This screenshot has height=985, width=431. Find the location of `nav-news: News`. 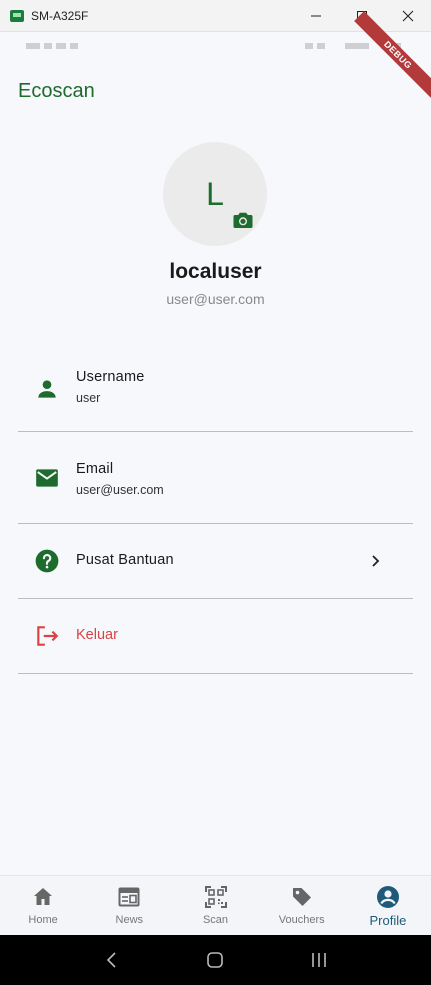

nav-news: News is located at coordinates (129, 906).